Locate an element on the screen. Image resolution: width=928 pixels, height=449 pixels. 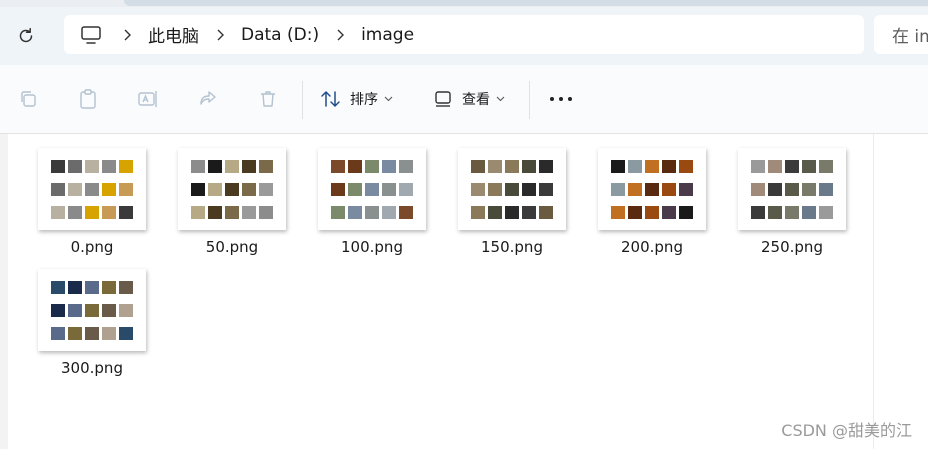
file-item: 50.png is located at coordinates (218, 195).